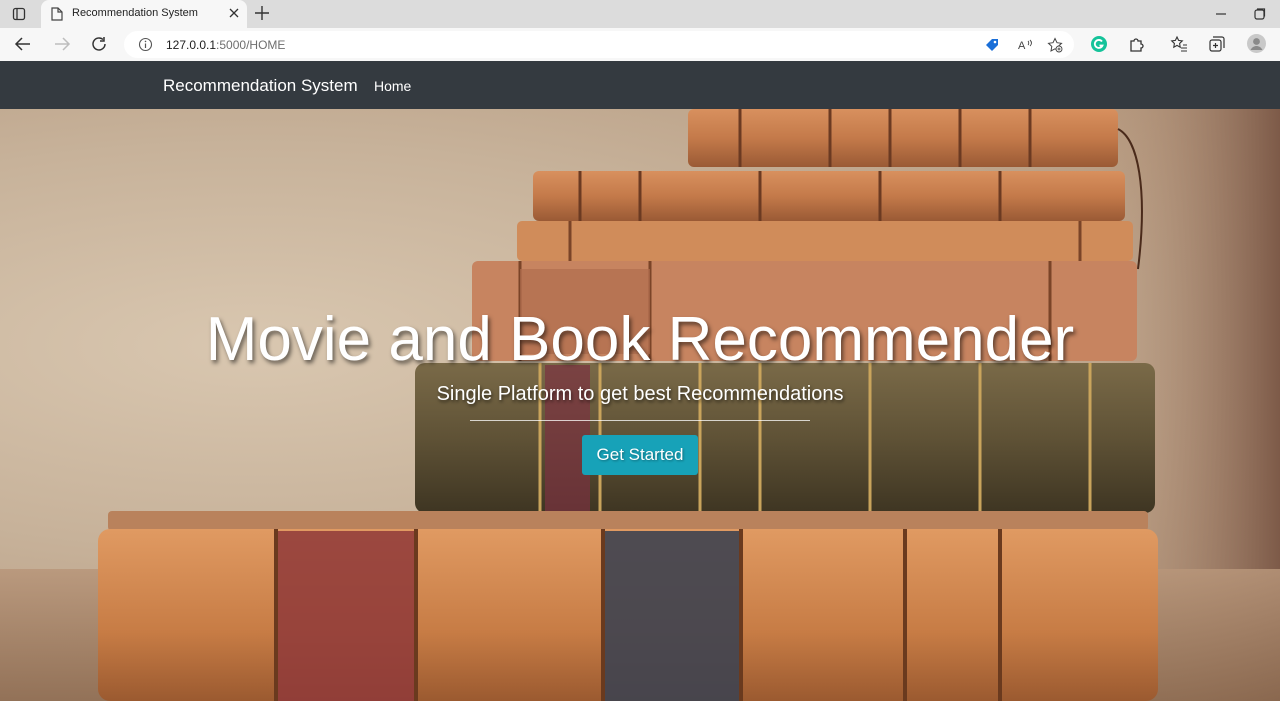 The image size is (1280, 701). Describe the element at coordinates (640, 14) in the screenshot. I see `browser-tab-strip: Recommendation System` at that location.